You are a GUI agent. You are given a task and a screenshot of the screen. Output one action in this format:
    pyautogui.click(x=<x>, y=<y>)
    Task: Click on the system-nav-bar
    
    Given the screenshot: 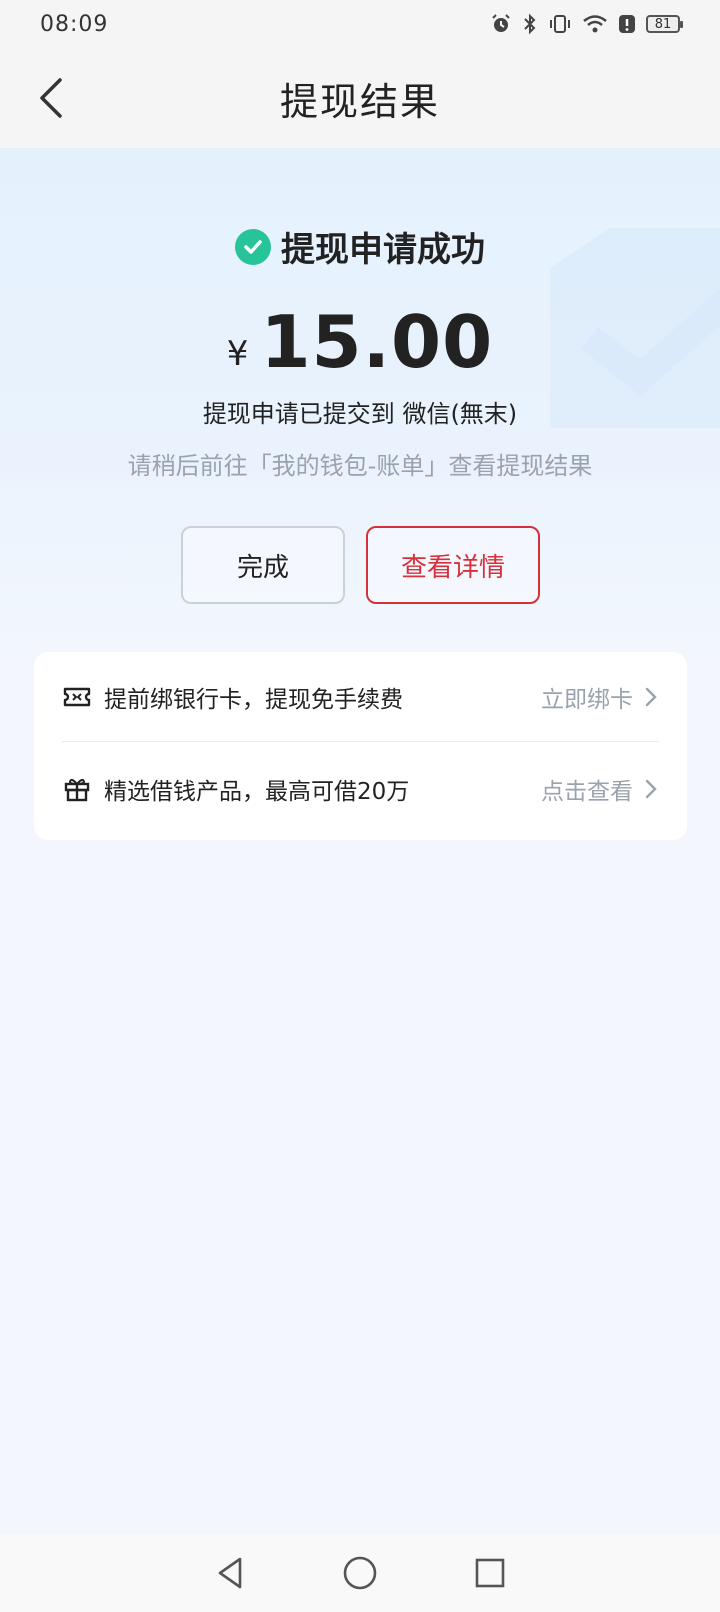 What is the action you would take?
    pyautogui.click(x=360, y=1573)
    